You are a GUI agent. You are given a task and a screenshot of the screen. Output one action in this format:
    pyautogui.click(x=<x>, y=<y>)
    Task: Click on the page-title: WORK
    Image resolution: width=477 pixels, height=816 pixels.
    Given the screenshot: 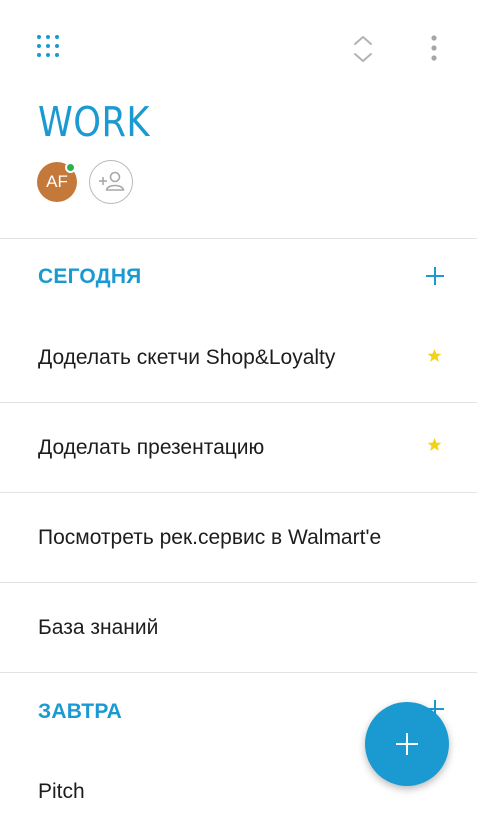 What is the action you would take?
    pyautogui.click(x=94, y=122)
    